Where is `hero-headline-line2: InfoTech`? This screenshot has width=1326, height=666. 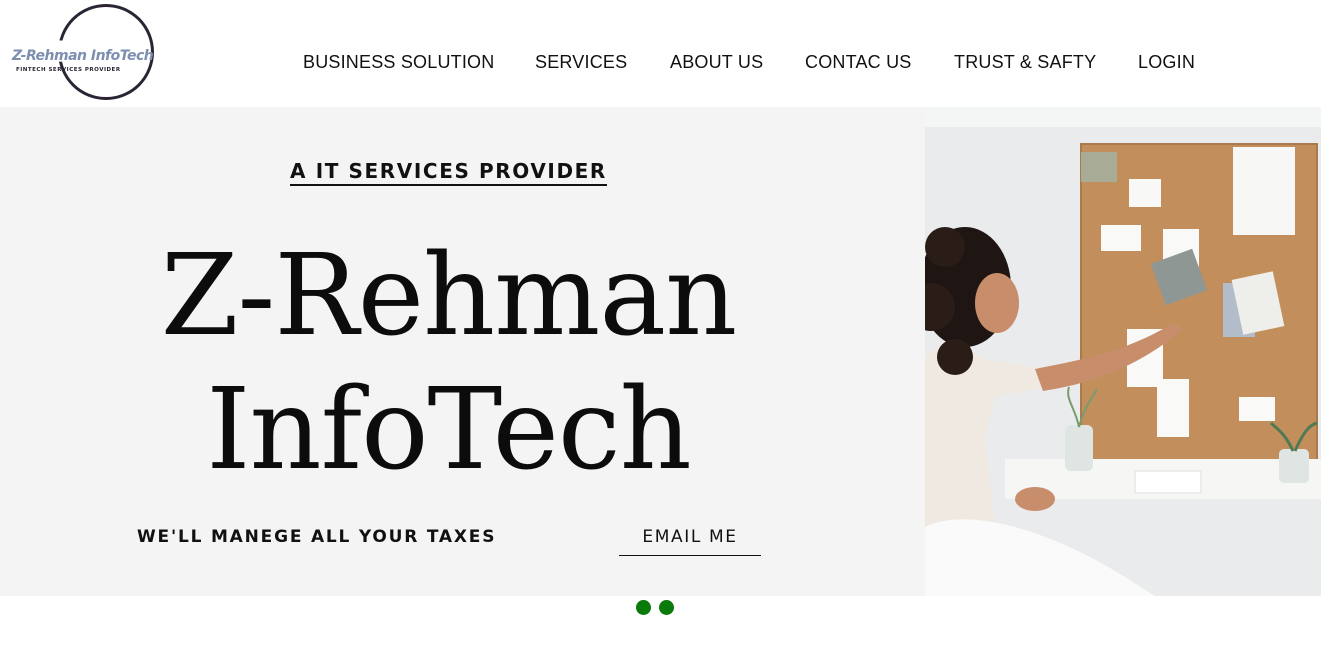
hero-headline-line2: InfoTech is located at coordinates (448, 430).